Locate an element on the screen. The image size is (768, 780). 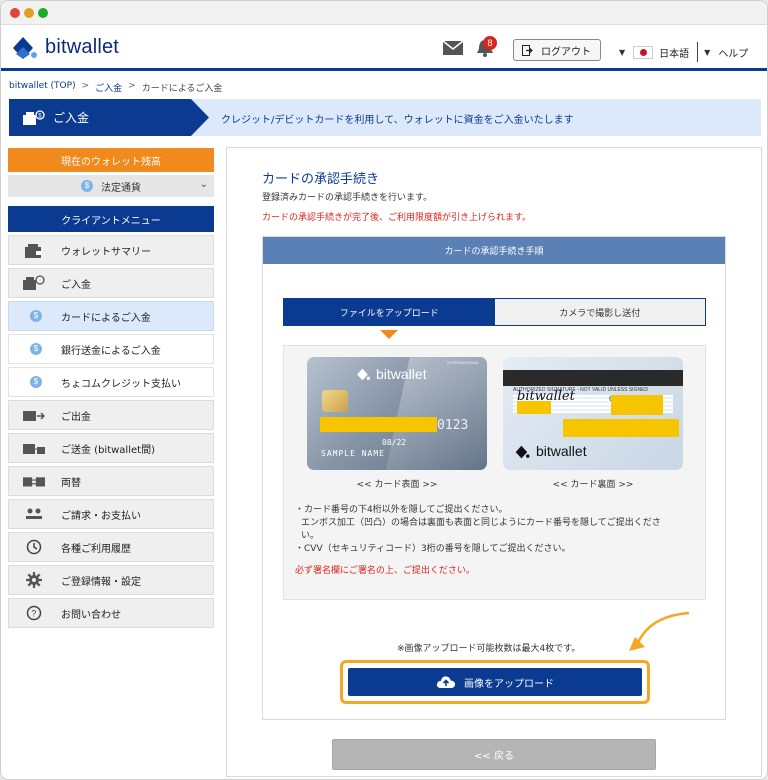
minimize-window-button is located at coordinates (29, 13).